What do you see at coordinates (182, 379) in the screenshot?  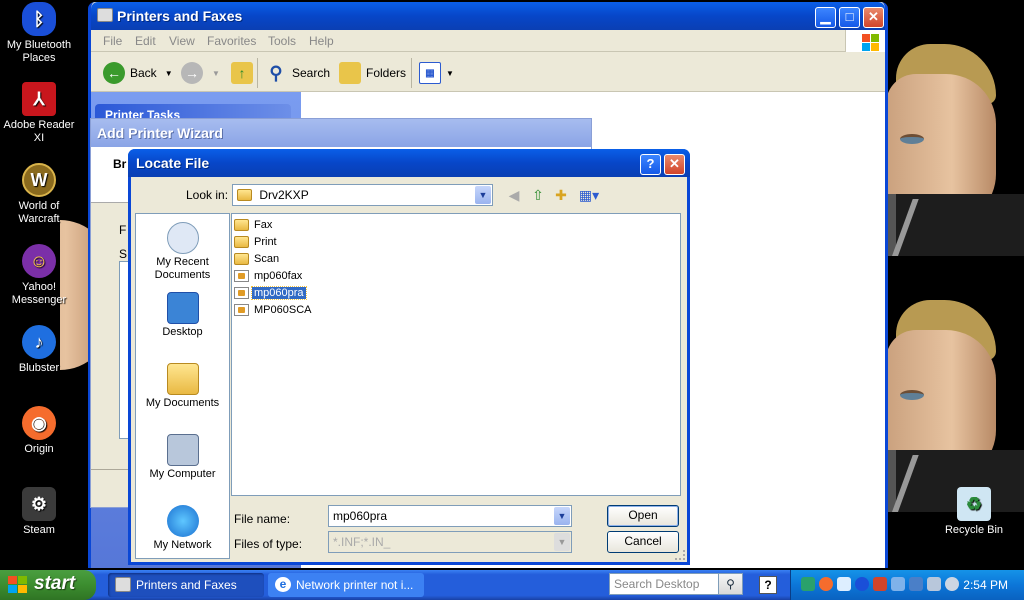 I see `documents-folder-icon` at bounding box center [182, 379].